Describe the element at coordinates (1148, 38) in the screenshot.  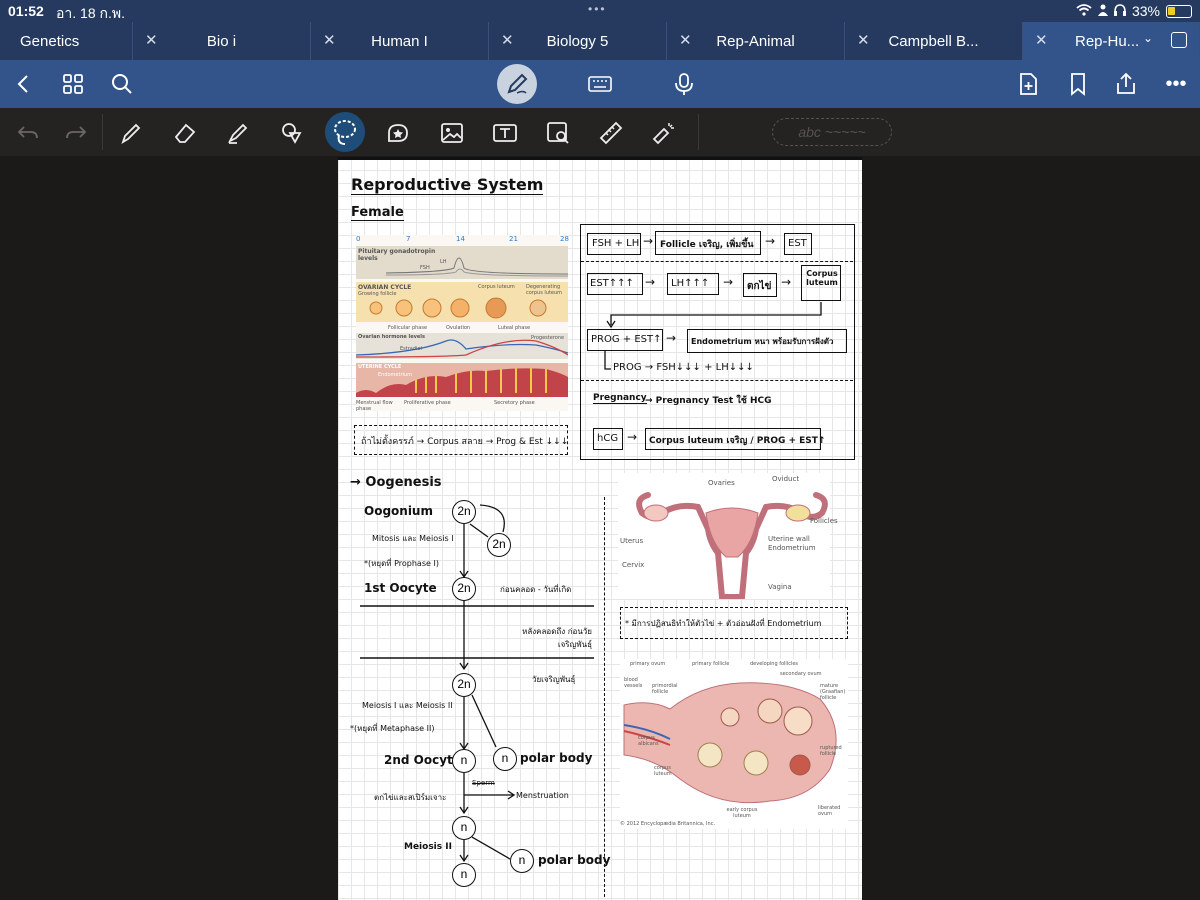
I see `chevron-down-icon: ⌄` at that location.